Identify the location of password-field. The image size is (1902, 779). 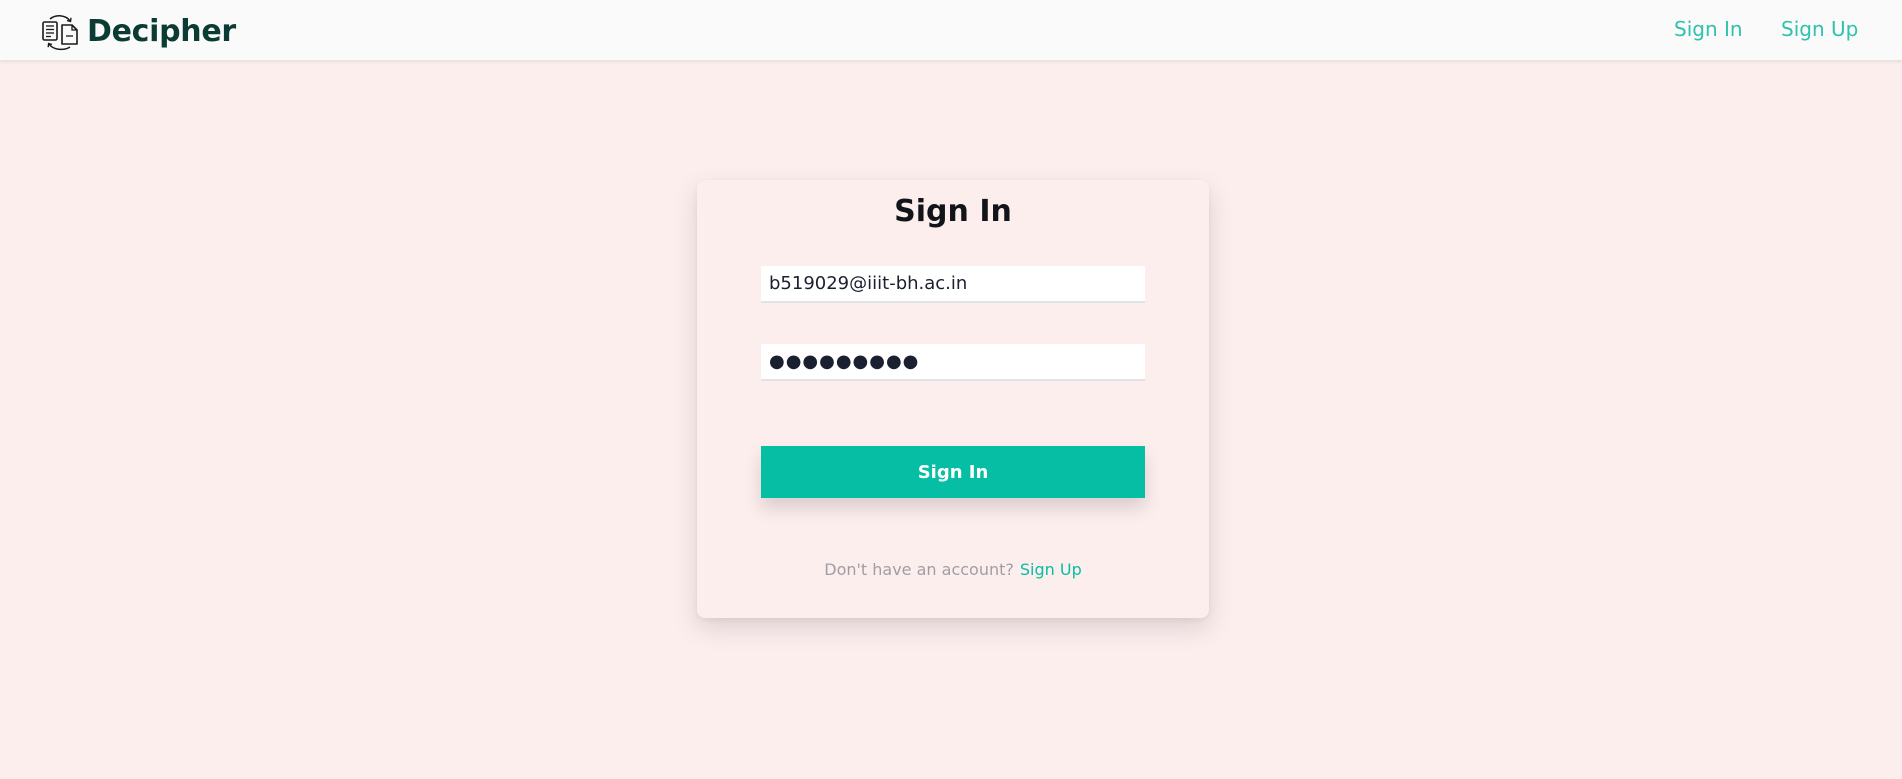
(953, 362).